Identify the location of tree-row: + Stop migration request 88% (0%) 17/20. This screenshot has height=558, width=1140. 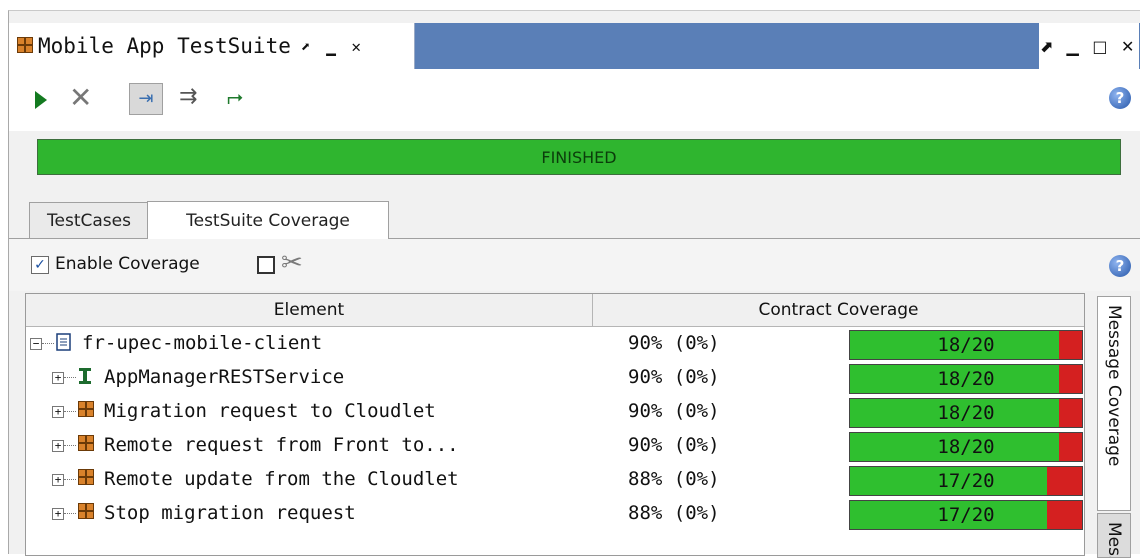
(555, 514).